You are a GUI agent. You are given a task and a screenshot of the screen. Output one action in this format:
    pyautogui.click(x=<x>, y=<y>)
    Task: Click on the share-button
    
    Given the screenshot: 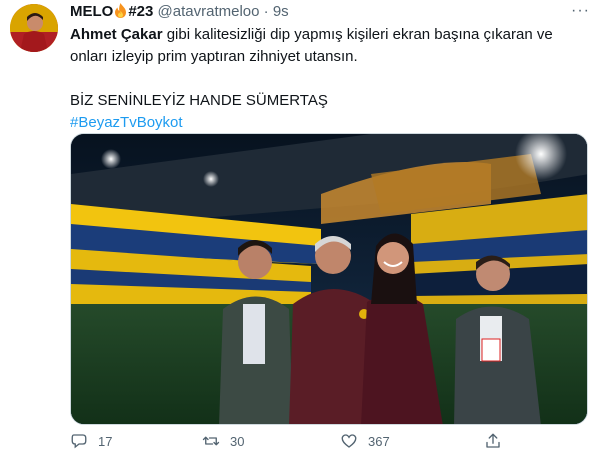 What is the action you would take?
    pyautogui.click(x=498, y=441)
    